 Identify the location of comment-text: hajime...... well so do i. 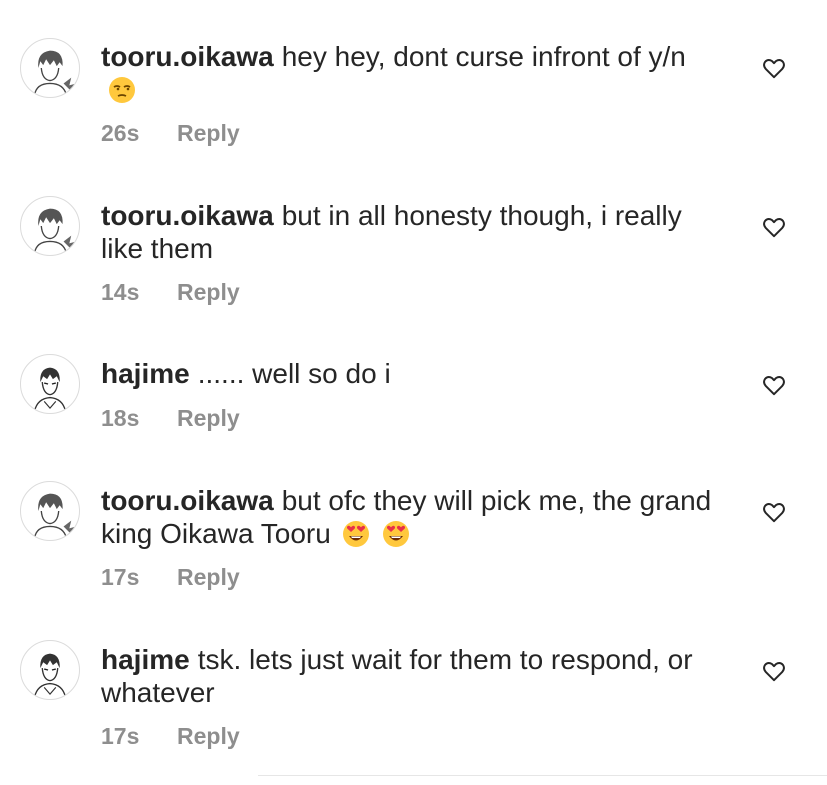
(411, 373).